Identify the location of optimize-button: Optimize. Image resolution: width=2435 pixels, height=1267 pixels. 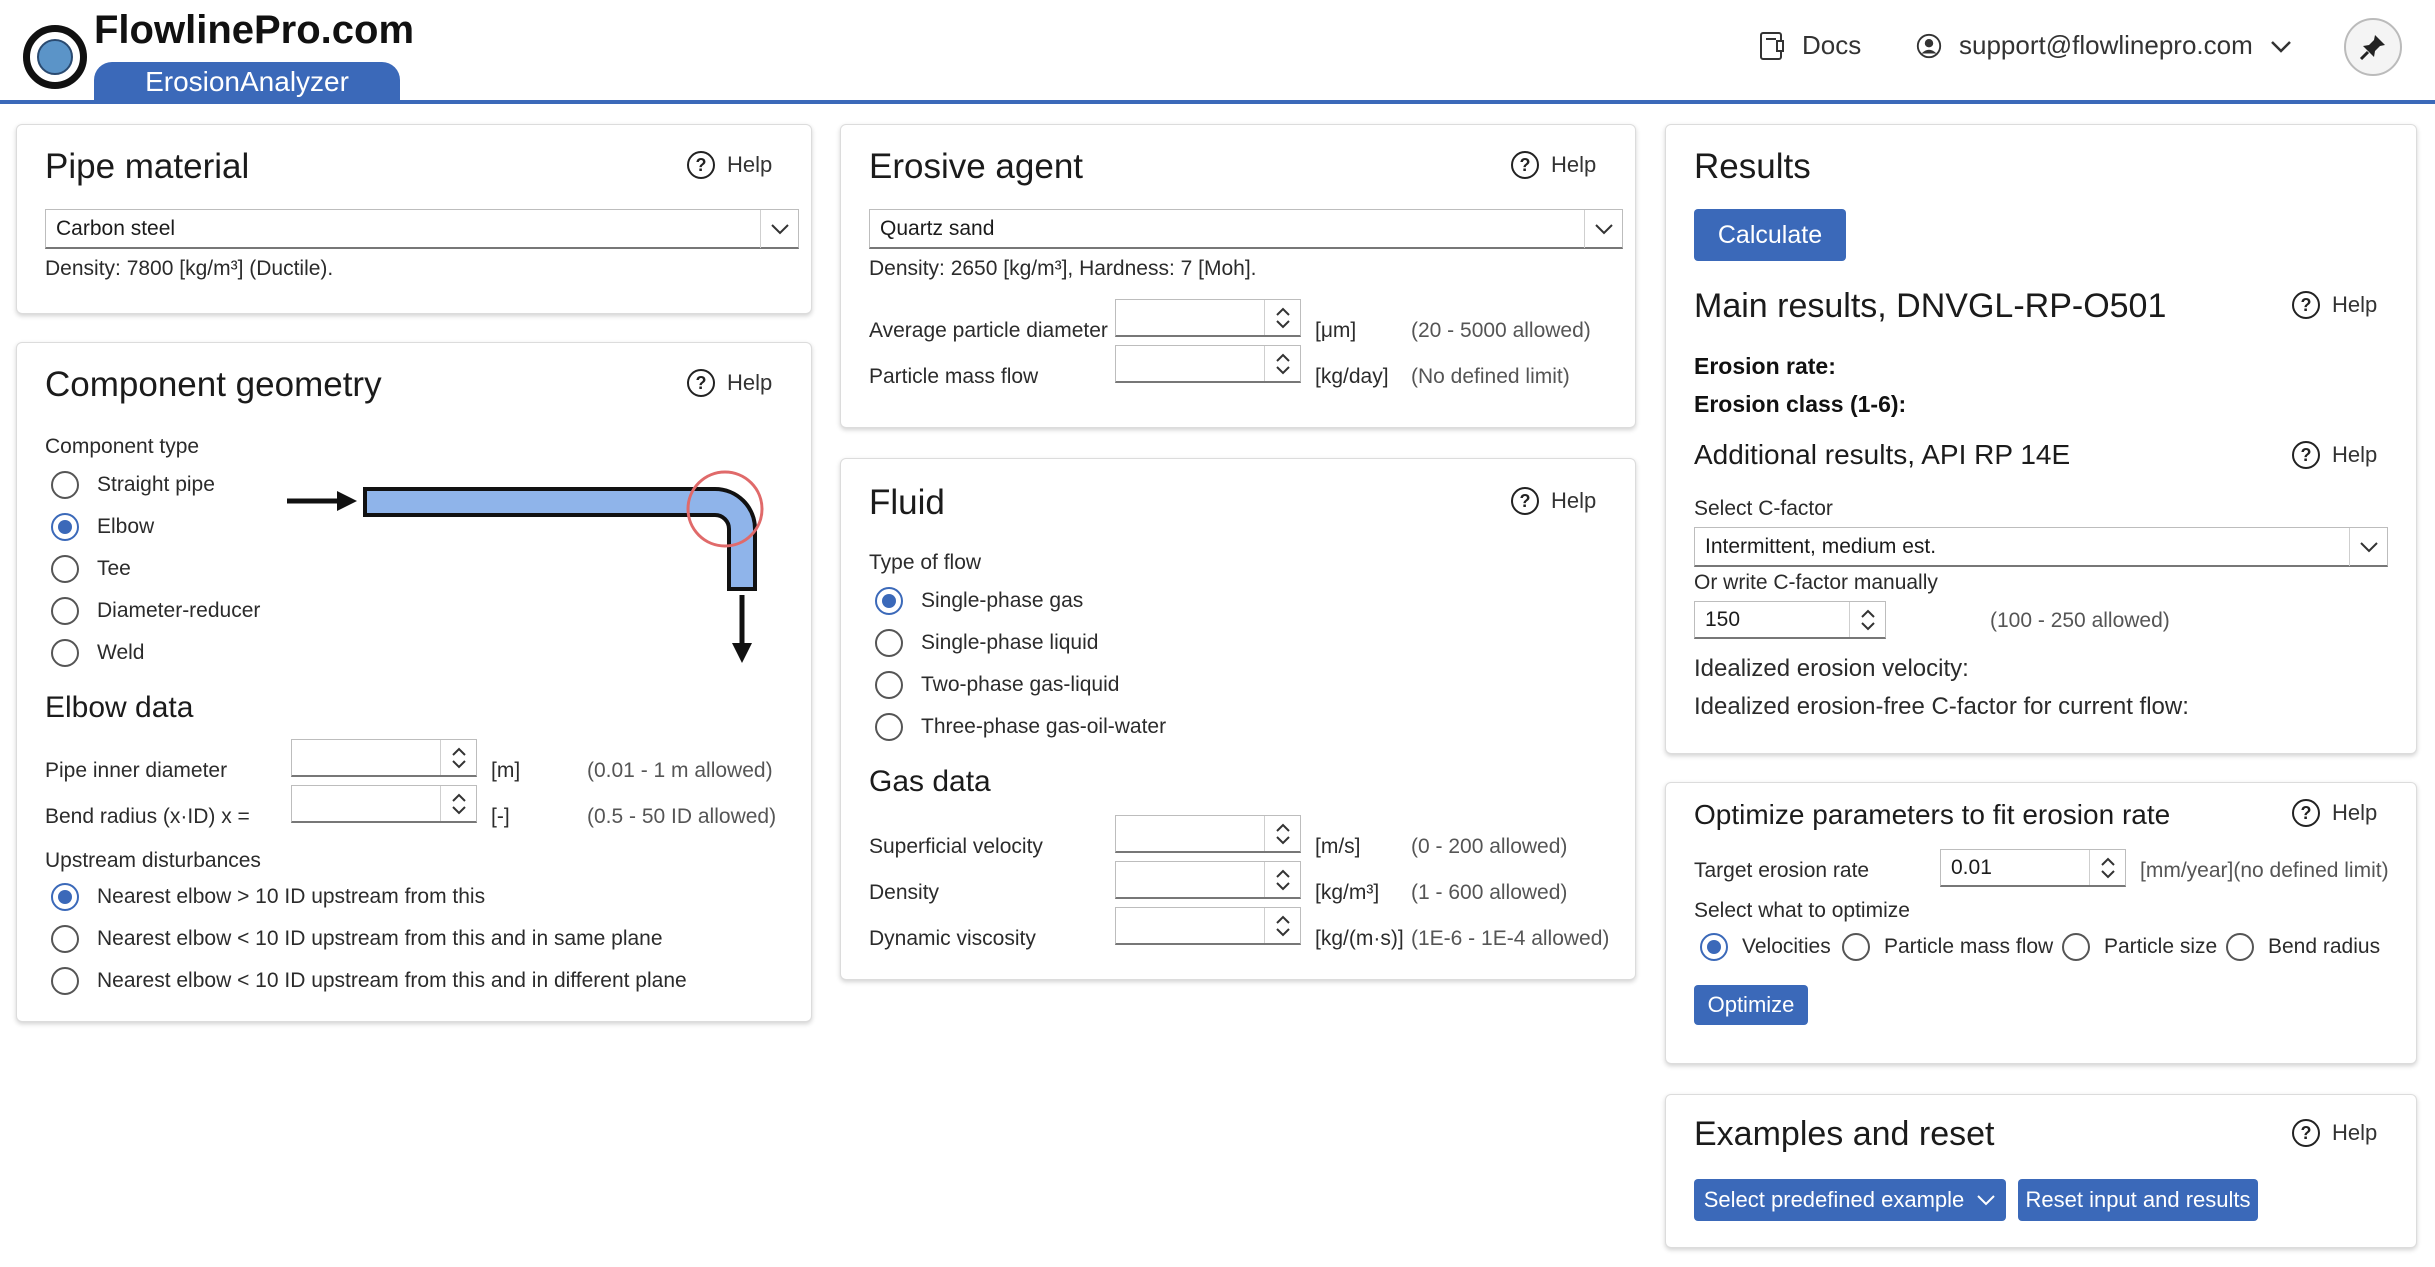
(1751, 1005).